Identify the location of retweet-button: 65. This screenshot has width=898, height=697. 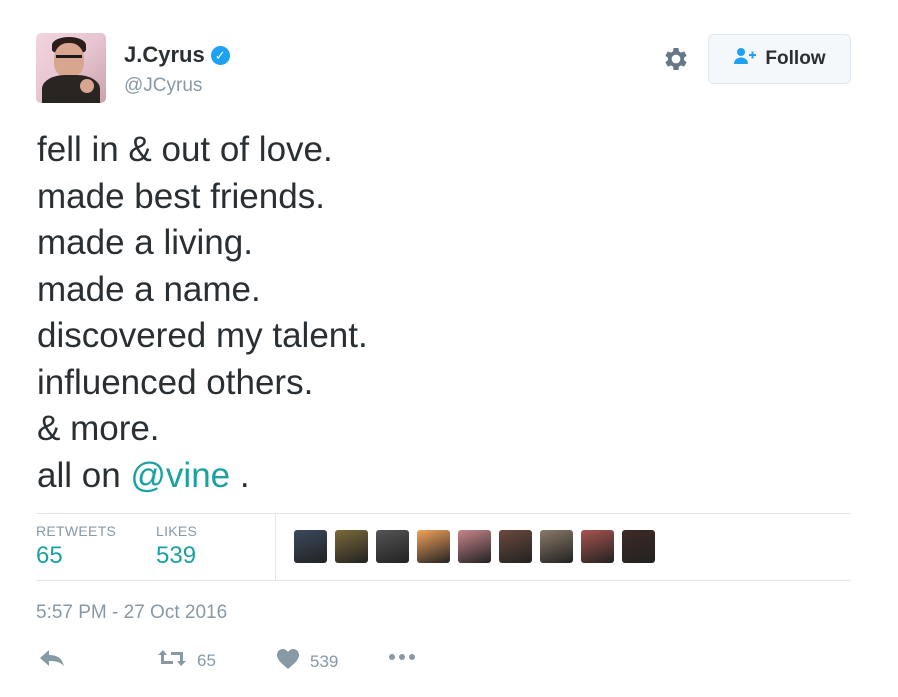
(186, 660).